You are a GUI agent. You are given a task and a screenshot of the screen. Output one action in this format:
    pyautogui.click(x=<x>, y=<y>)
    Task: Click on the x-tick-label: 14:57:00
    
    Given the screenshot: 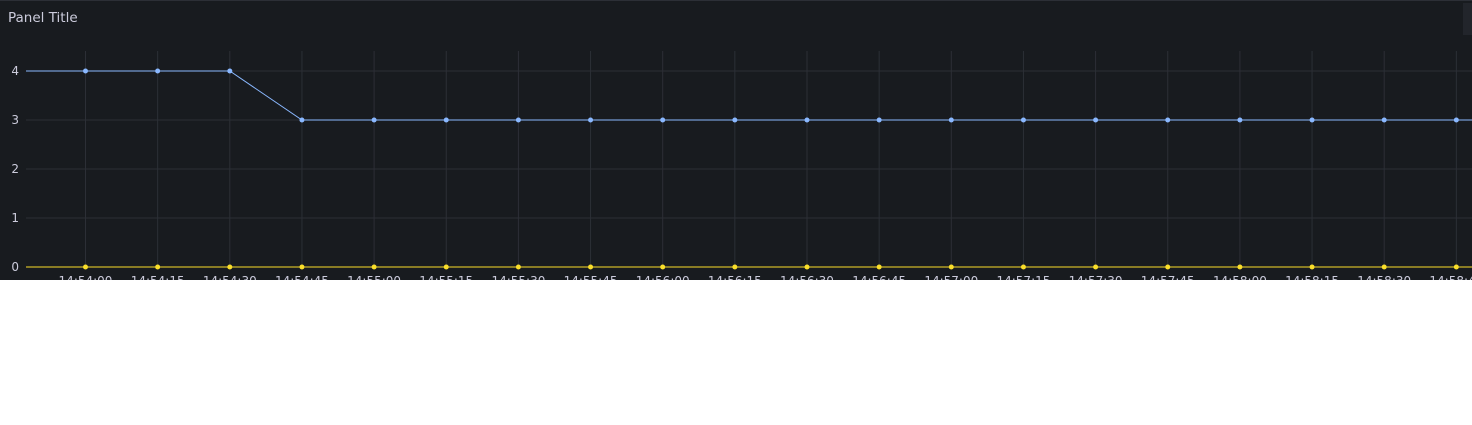 What is the action you would take?
    pyautogui.click(x=951, y=277)
    